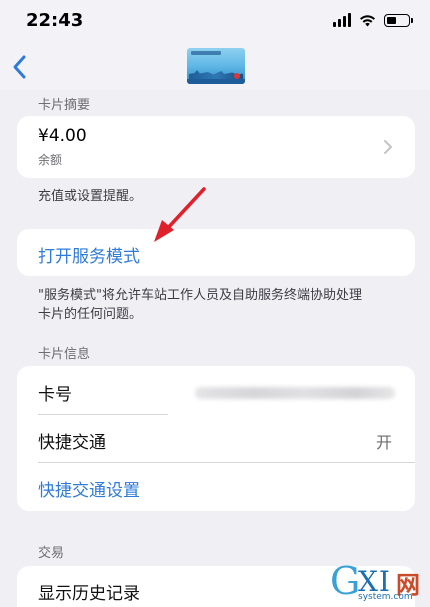 Image resolution: width=430 pixels, height=607 pixels. What do you see at coordinates (89, 591) in the screenshot?
I see `show-history-row: 显示历史记录` at bounding box center [89, 591].